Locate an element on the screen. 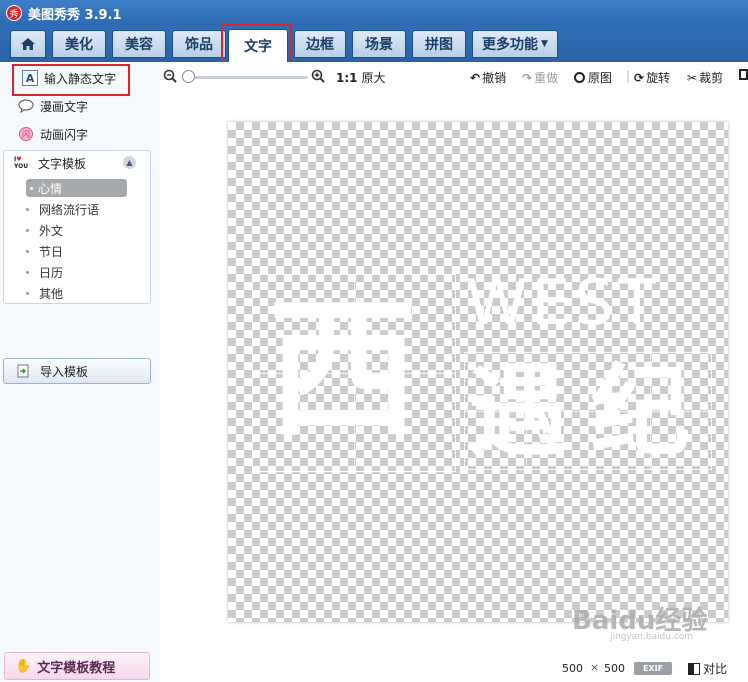 The image size is (748, 682). svg-text: 闪 is located at coordinates (26, 134).